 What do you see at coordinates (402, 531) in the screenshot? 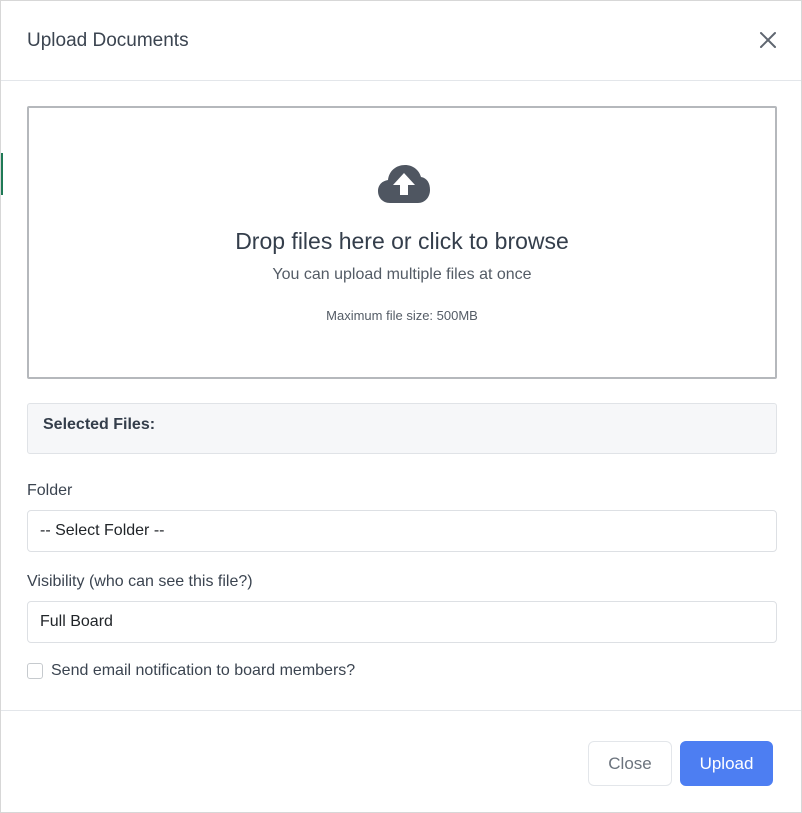
I see `folder-select: -- Select Folder --` at bounding box center [402, 531].